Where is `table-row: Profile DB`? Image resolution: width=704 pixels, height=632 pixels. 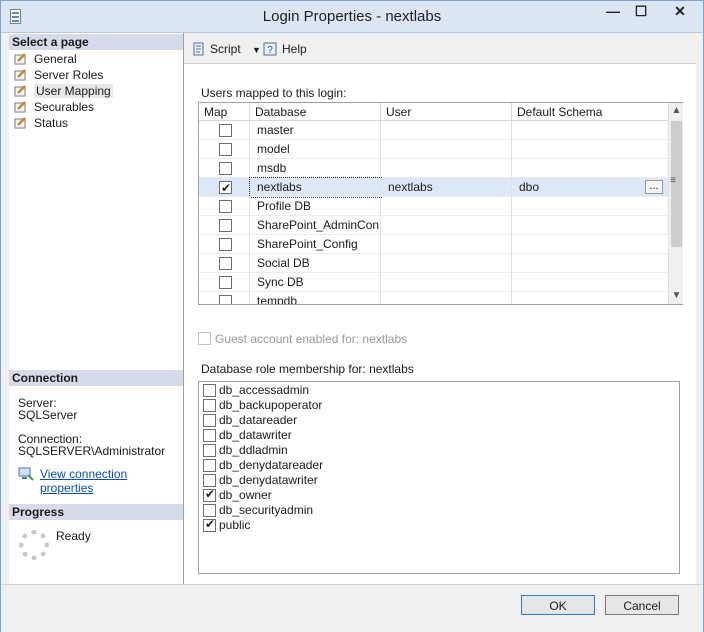 table-row: Profile DB is located at coordinates (434, 206).